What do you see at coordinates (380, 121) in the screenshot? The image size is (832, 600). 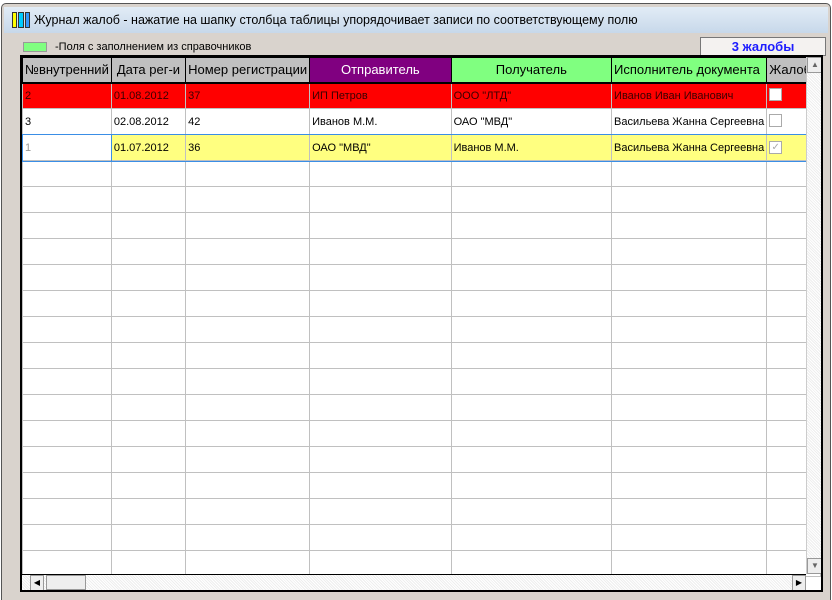 I see `cell-sender: Иванов М.М.` at bounding box center [380, 121].